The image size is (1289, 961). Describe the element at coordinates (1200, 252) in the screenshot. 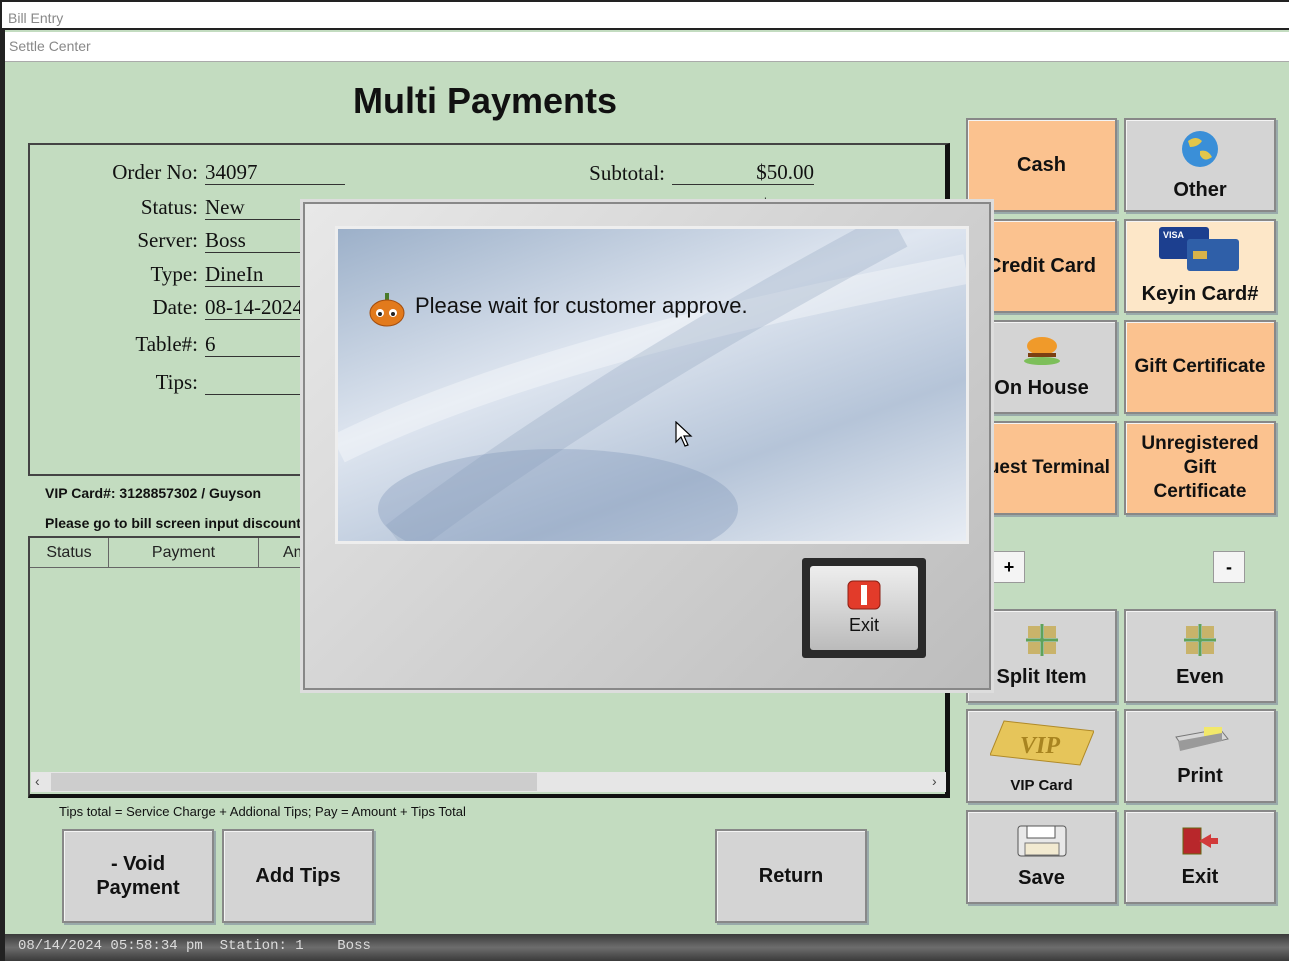

I see `credit-cards-icon: VISA` at that location.